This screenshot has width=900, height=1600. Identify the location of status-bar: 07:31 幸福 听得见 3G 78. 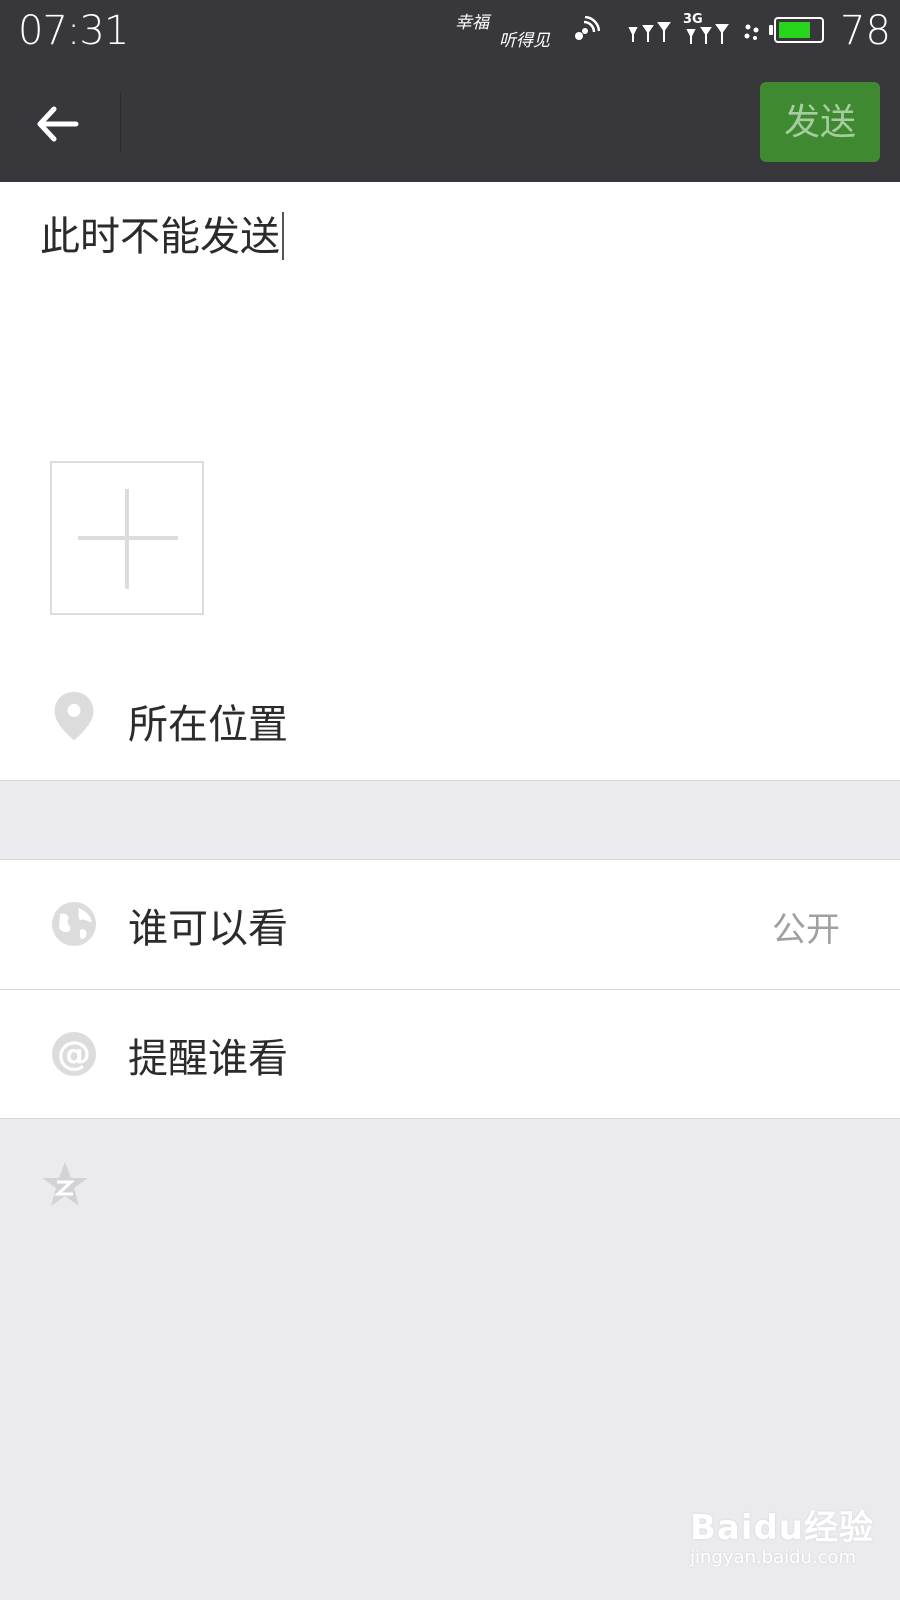
(450, 31).